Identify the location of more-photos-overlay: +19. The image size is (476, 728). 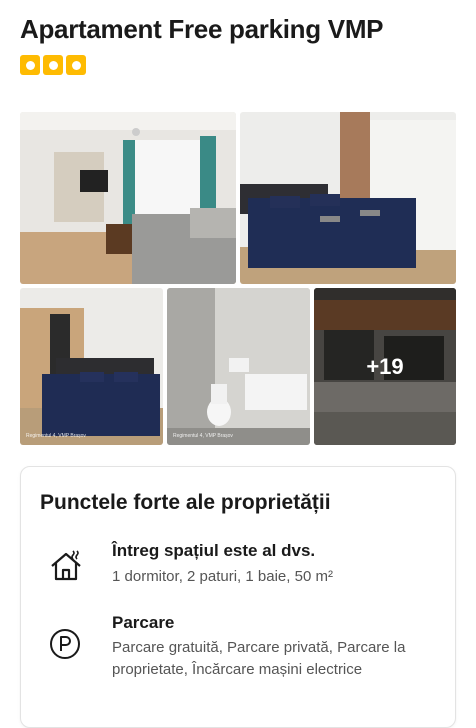
(385, 366).